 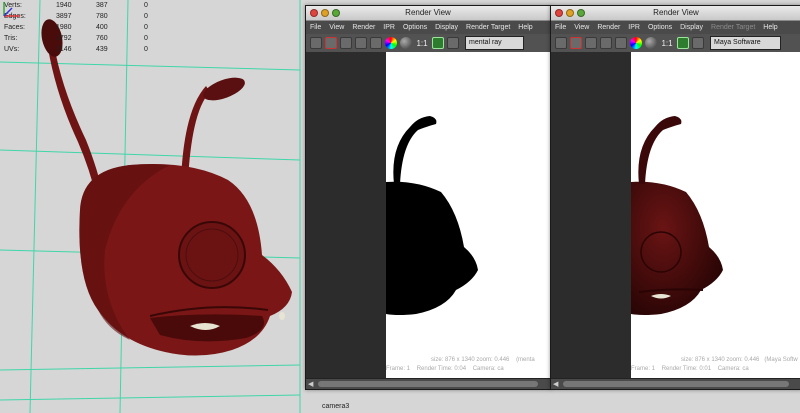 I want to click on render-info-line1: size: 876 x 1340 zoom: 0.446 (menta, so click(x=483, y=360).